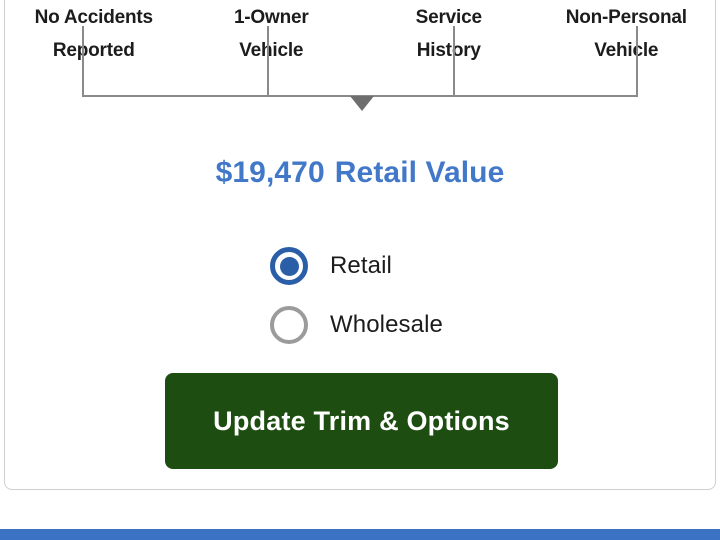  I want to click on highlight-line-1: 1-Owner, so click(271, 17).